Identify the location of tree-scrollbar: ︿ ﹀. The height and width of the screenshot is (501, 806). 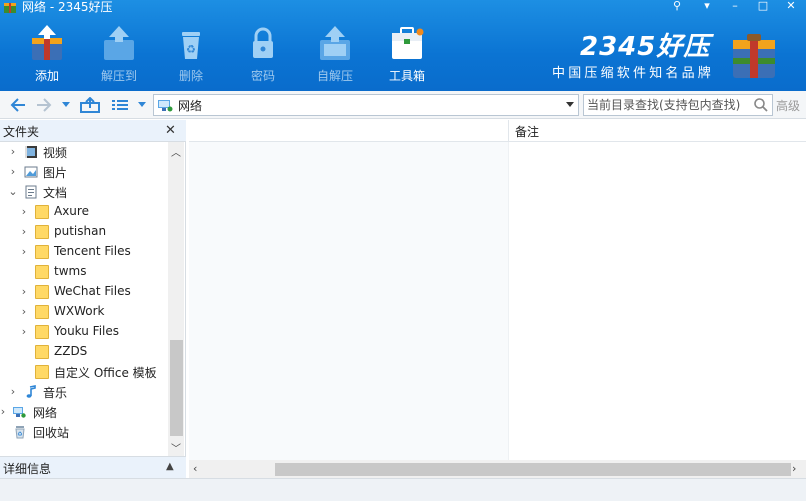
(176, 299).